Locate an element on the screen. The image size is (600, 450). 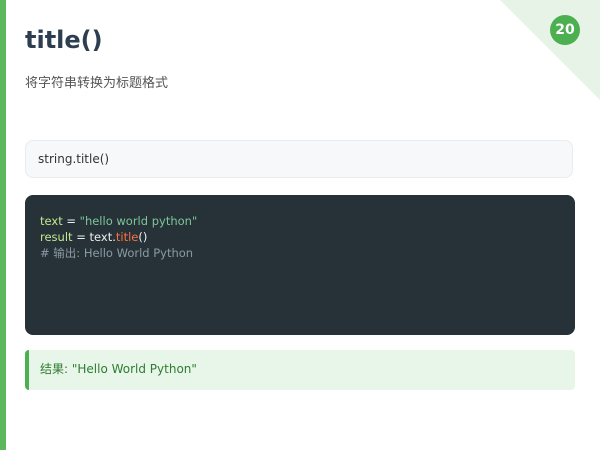
page-subtitle: 将字符串转换为标题格式 is located at coordinates (97, 83).